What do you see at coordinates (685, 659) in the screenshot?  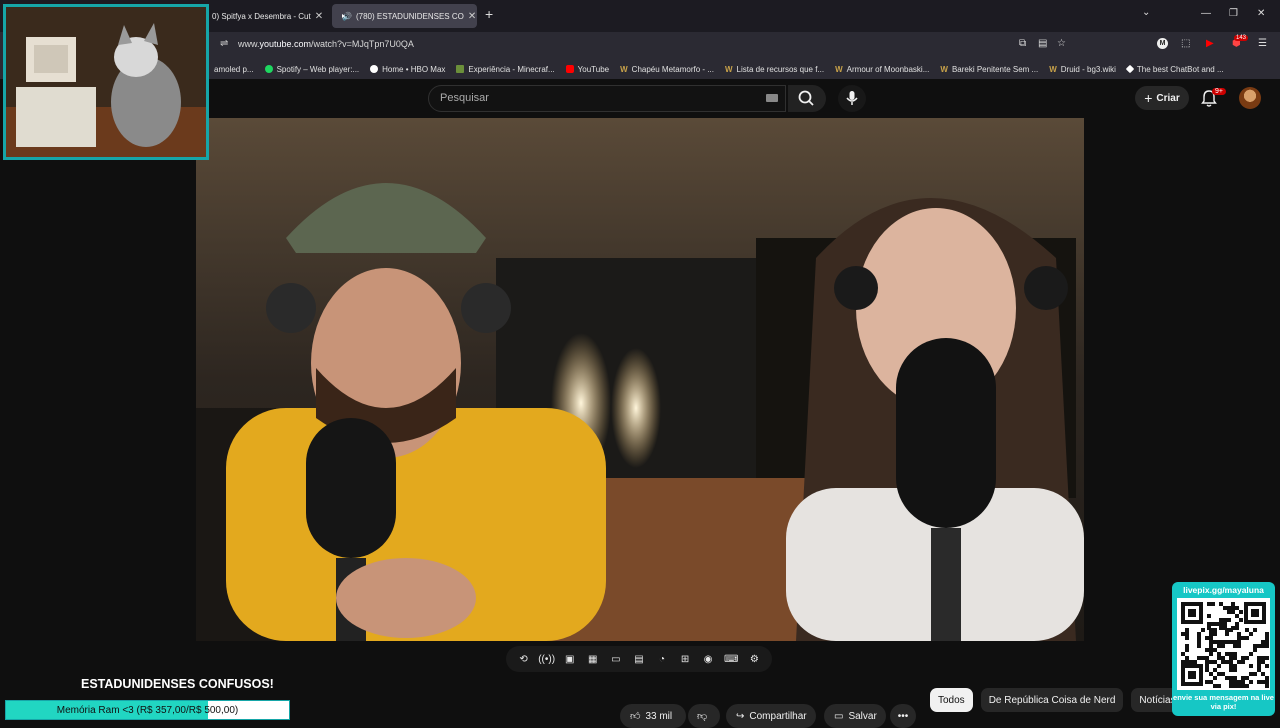 I see `clip-icon: ⊞` at bounding box center [685, 659].